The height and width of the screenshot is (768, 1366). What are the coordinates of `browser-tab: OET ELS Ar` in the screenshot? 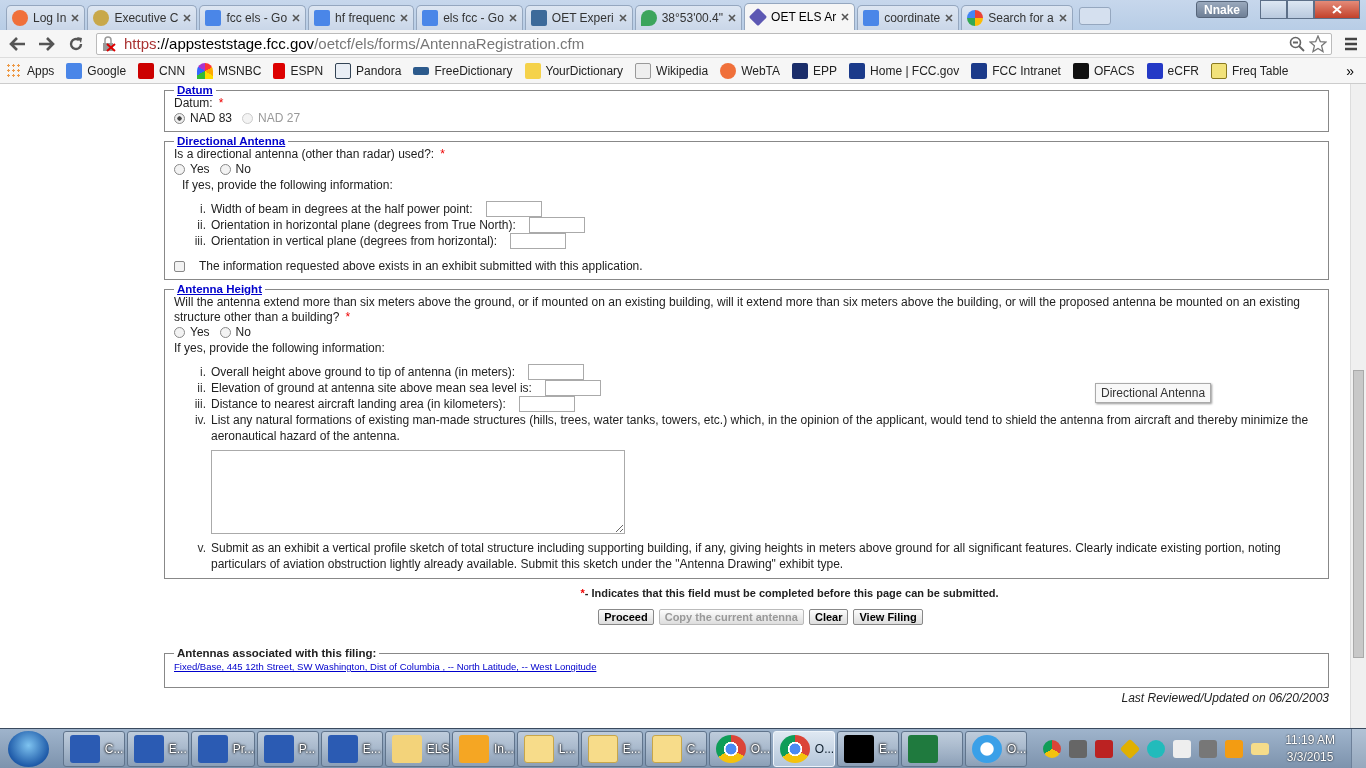 It's located at (800, 16).